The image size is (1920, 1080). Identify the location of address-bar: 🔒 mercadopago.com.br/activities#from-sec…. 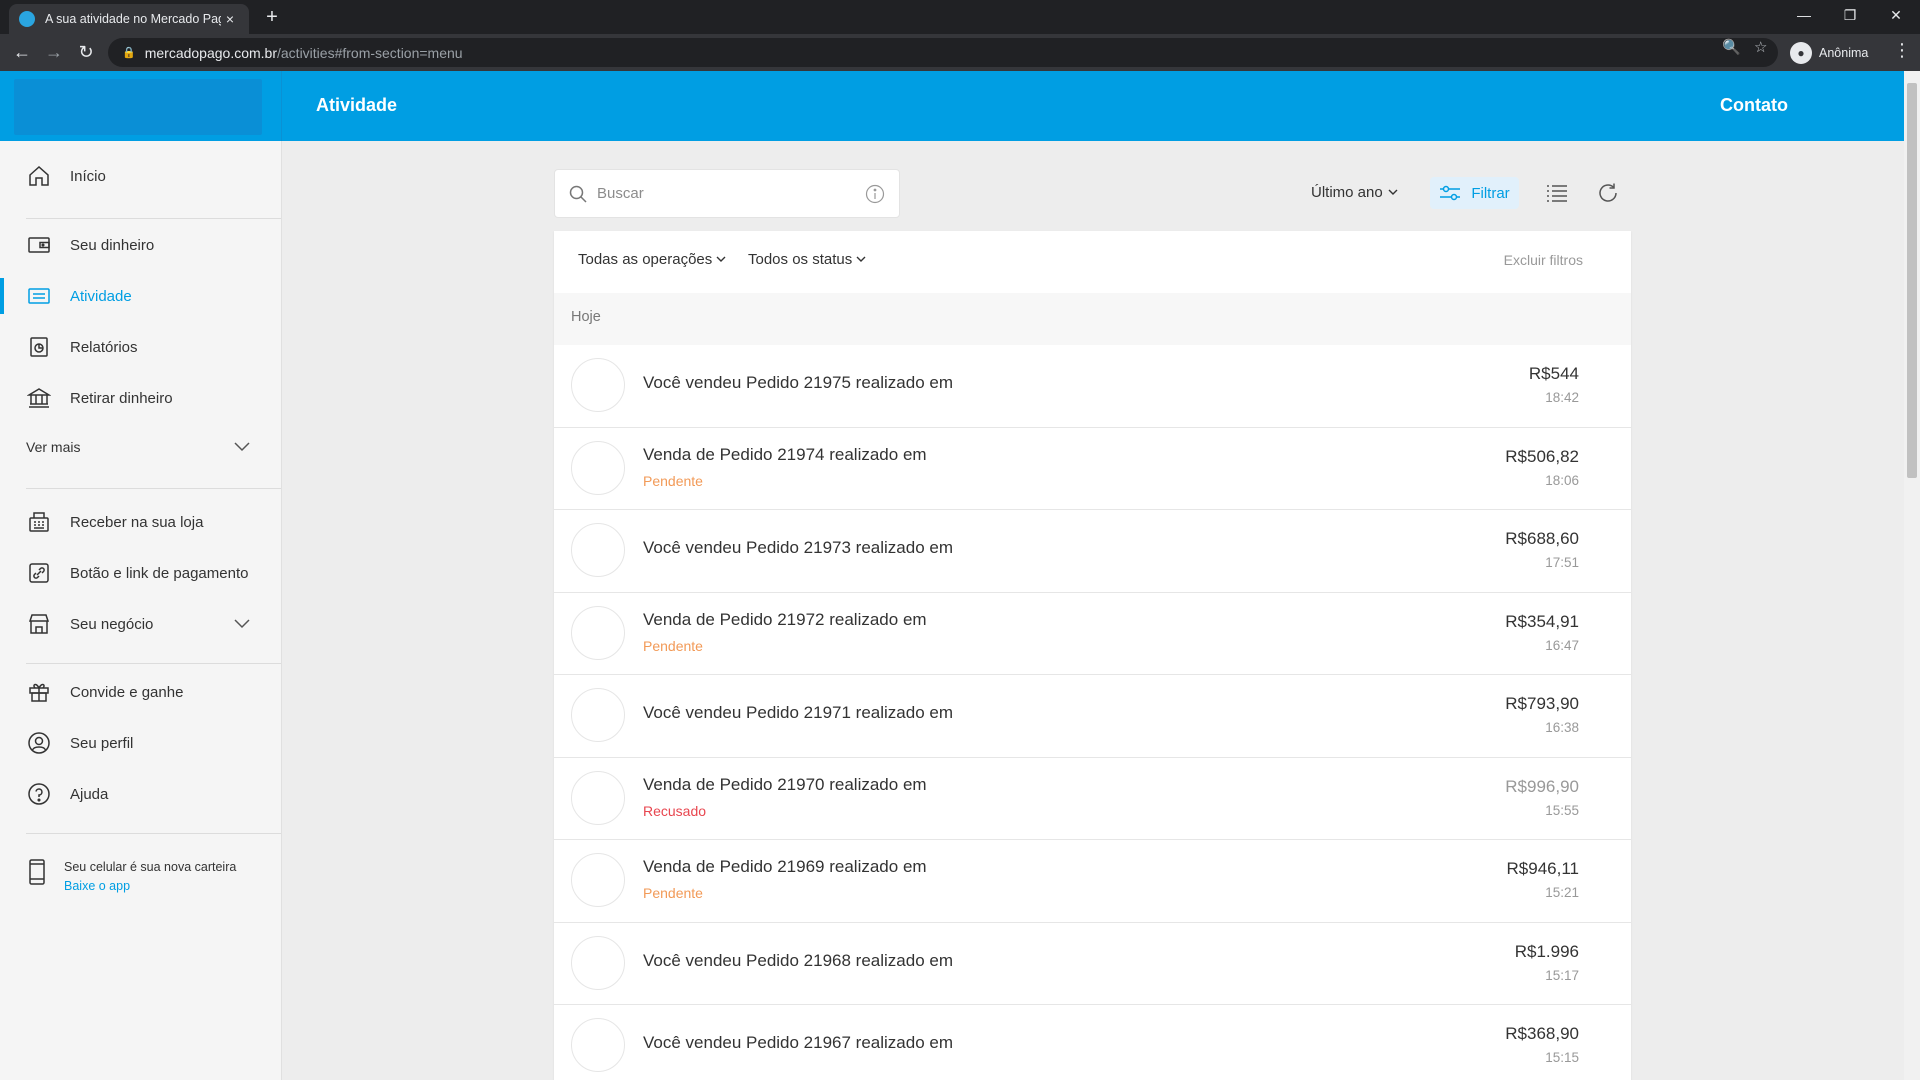
(943, 52).